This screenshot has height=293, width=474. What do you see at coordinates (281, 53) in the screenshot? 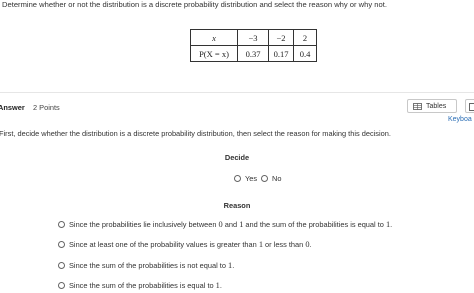
I see `table-cell: 0.17` at bounding box center [281, 53].